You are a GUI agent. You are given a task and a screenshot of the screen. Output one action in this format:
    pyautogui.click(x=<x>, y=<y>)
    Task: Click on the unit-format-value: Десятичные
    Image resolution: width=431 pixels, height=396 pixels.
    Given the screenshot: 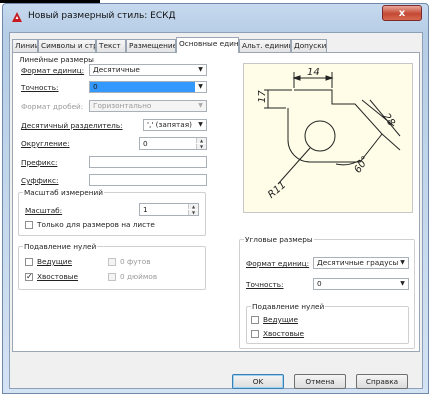 What is the action you would take?
    pyautogui.click(x=116, y=69)
    